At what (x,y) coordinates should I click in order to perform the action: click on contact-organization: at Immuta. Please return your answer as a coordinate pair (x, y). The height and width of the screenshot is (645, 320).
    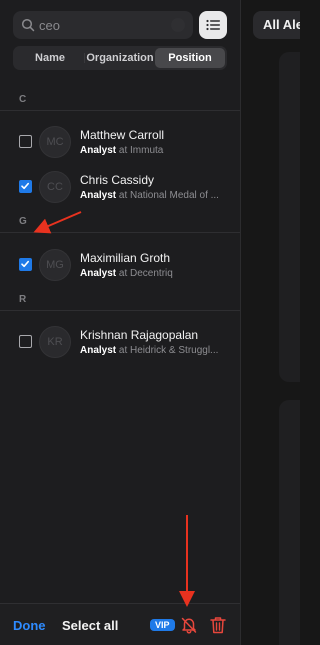
    Looking at the image, I should click on (141, 150).